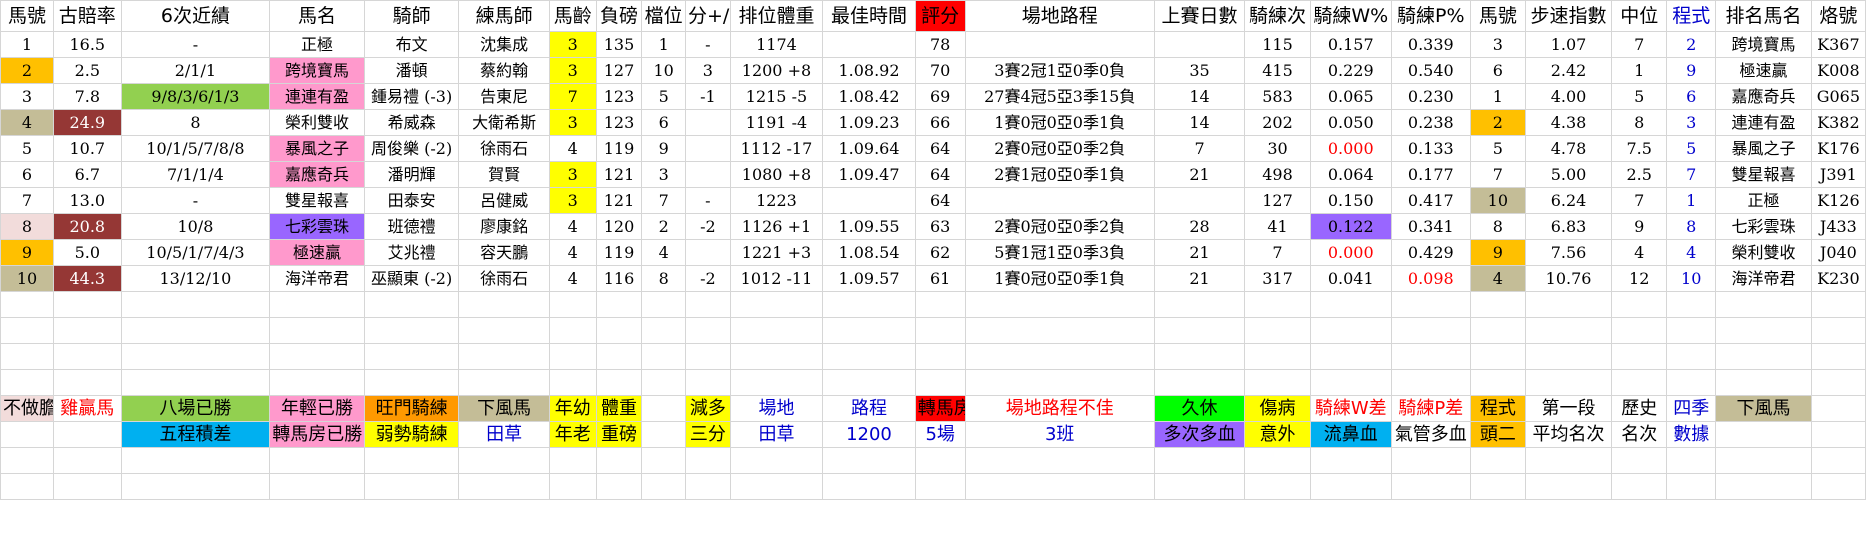  Describe the element at coordinates (195, 278) in the screenshot. I see `table-cell: 13/12/10` at that location.